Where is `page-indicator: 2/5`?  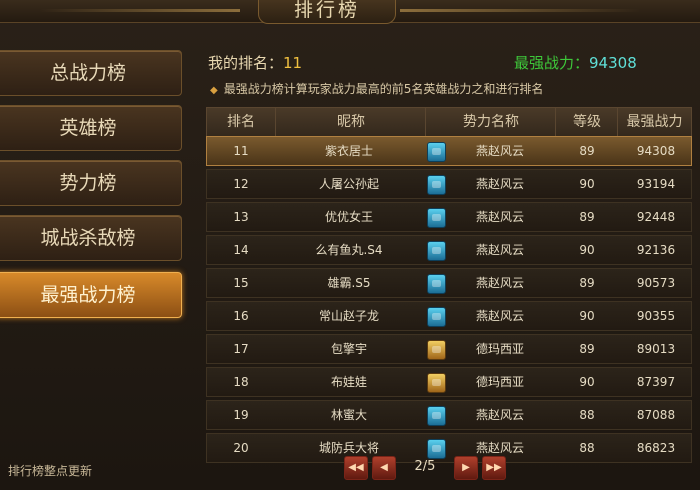
page-indicator: 2/5 is located at coordinates (425, 466).